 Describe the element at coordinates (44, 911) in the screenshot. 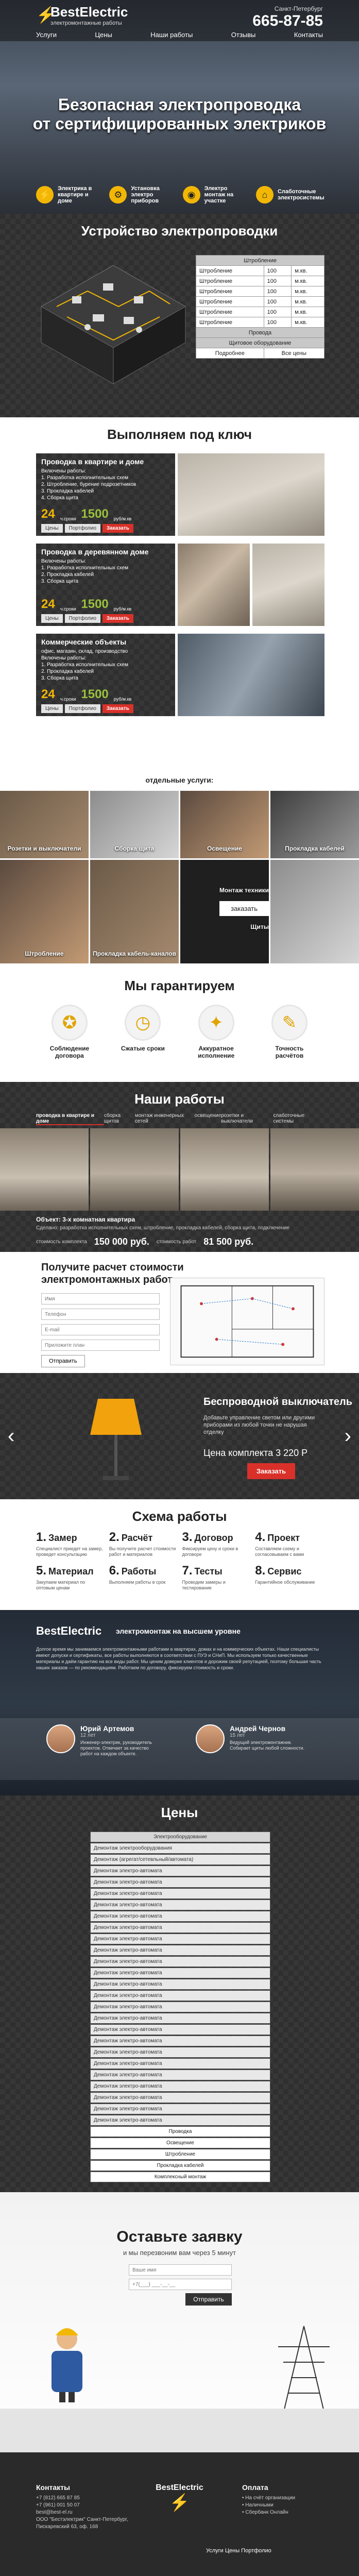

I see `service-tile: Штробление` at that location.